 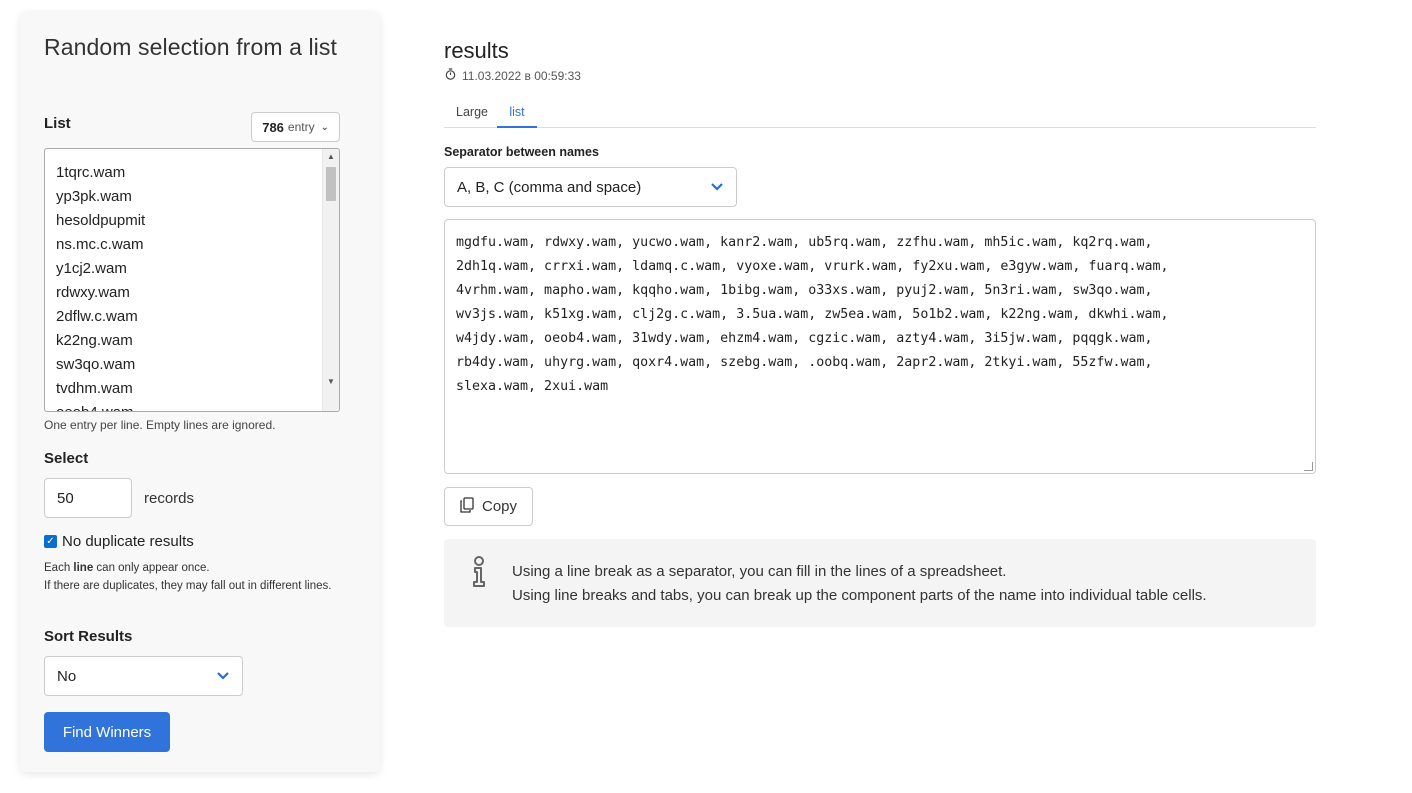 I want to click on no-duplicates-row: ✓ No duplicate results, so click(x=119, y=541).